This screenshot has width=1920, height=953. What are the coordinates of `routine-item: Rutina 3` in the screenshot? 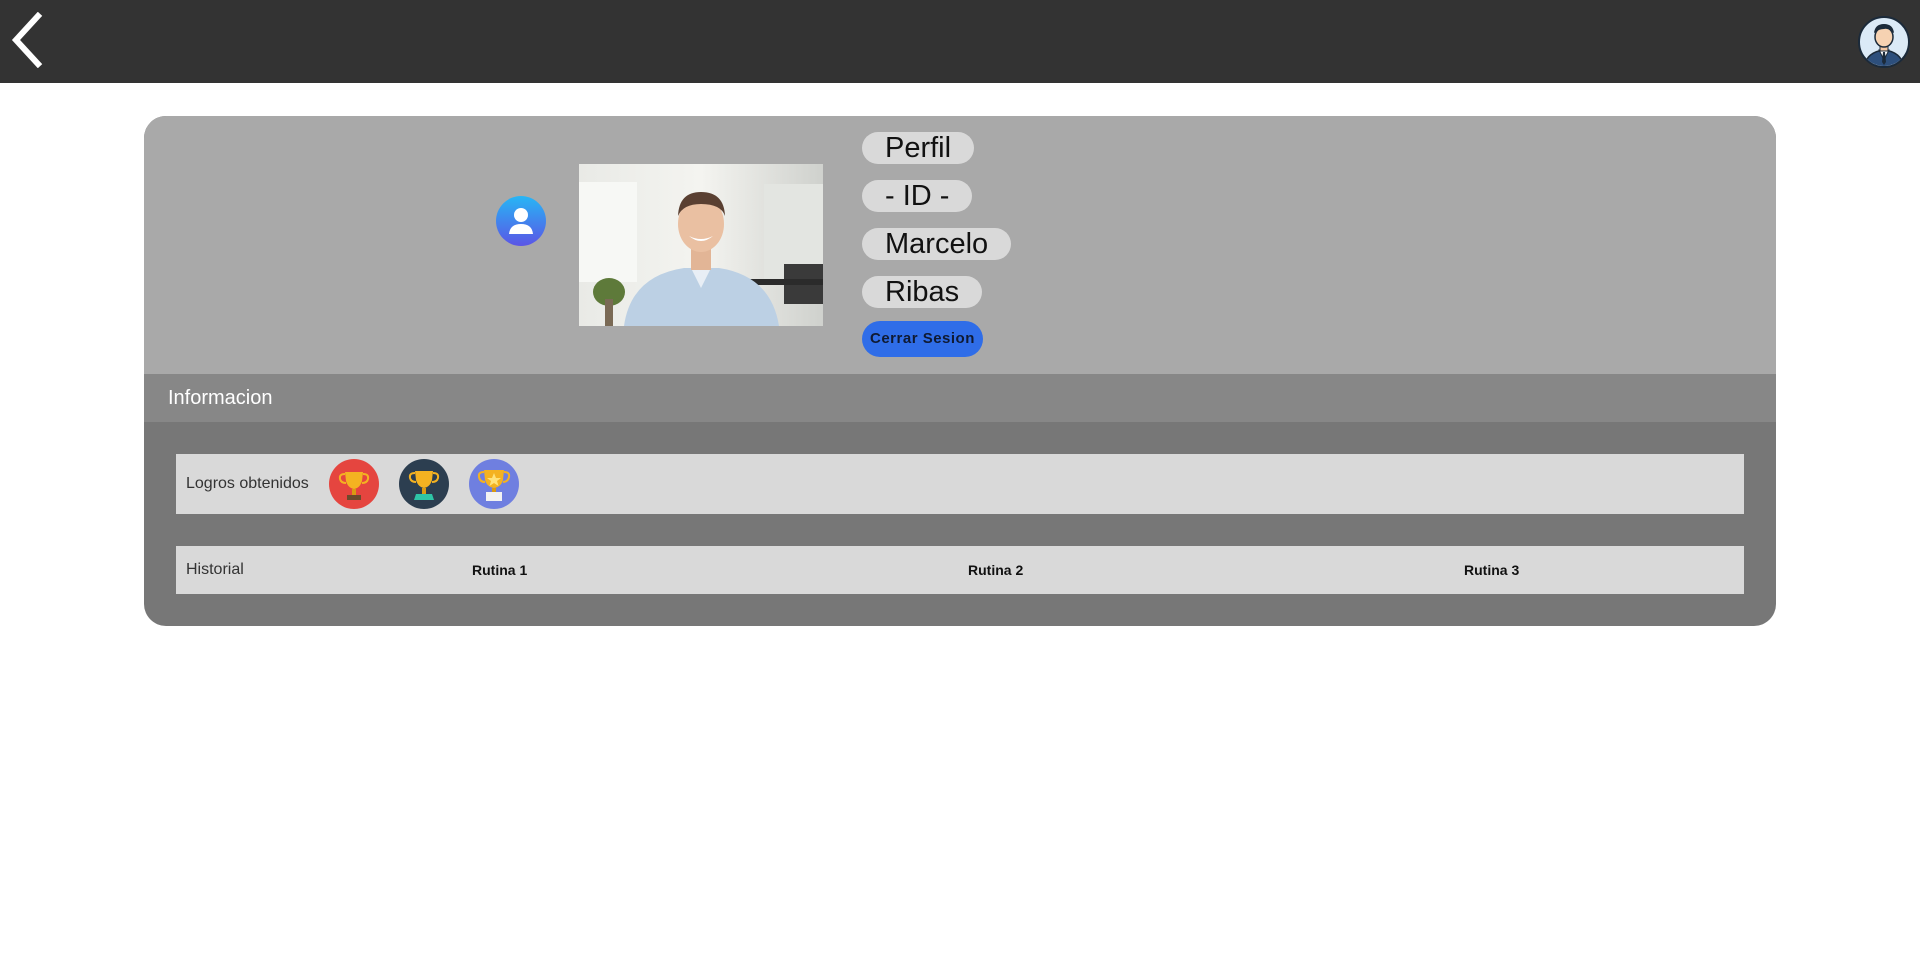 It's located at (1491, 570).